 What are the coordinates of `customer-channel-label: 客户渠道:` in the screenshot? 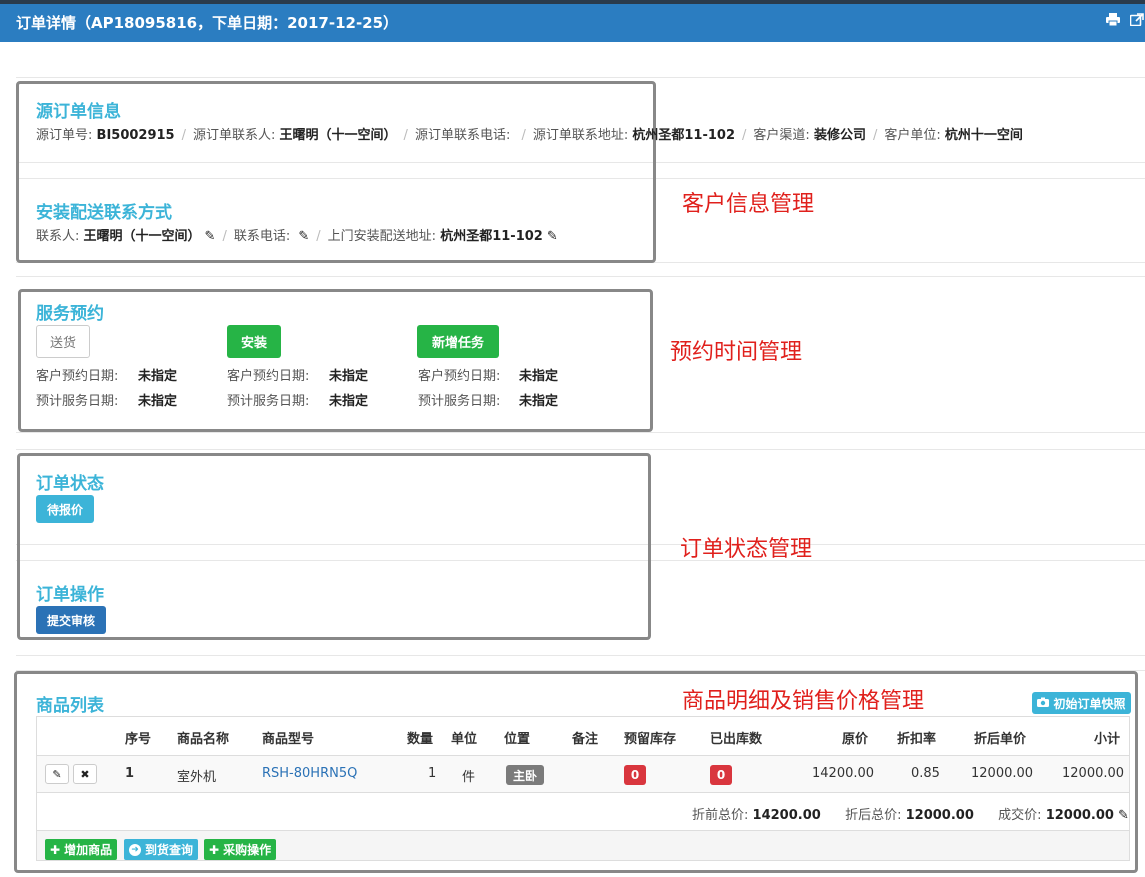 It's located at (781, 135).